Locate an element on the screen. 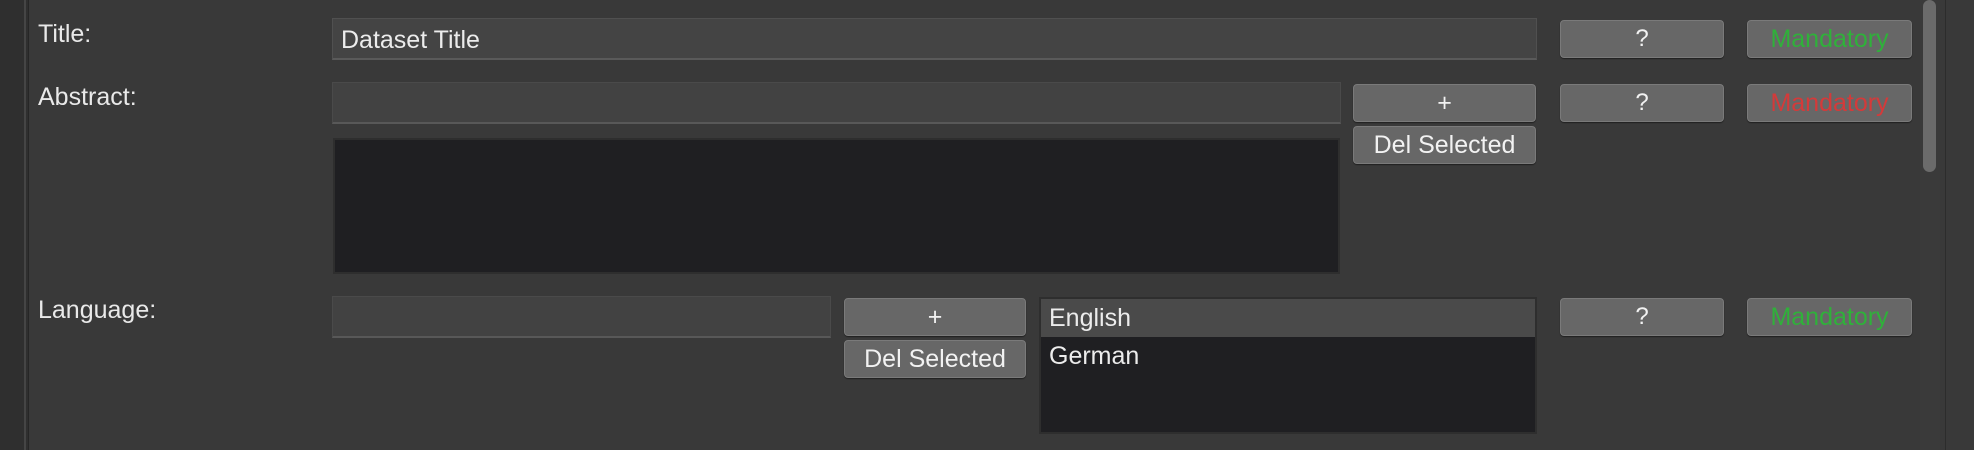 This screenshot has width=1974, height=450. title-mandatory-button: Mandatory is located at coordinates (1829, 39).